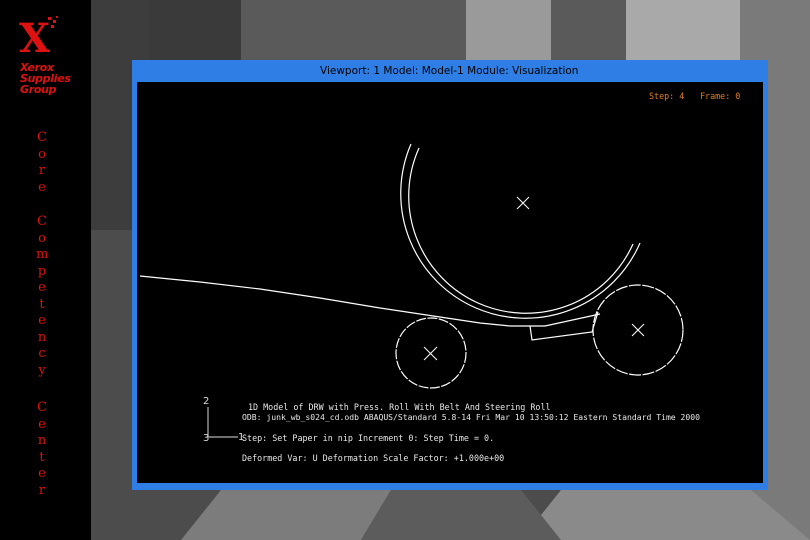 The height and width of the screenshot is (540, 810). Describe the element at coordinates (206, 401) in the screenshot. I see `triad-axis-2-label: 2` at that location.